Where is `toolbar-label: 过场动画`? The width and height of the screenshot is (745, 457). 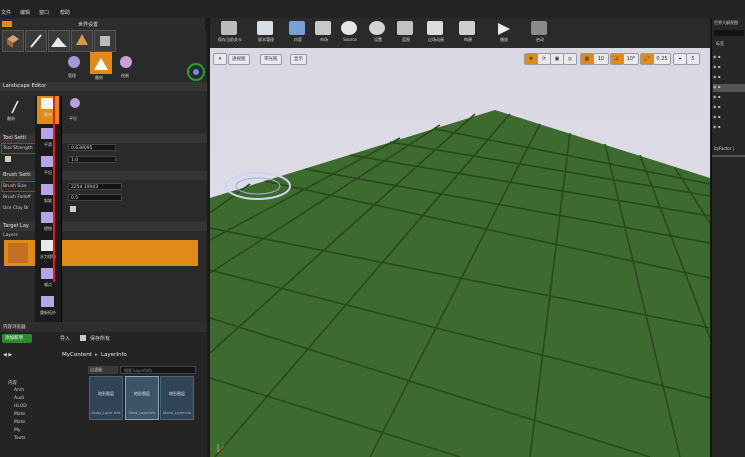 toolbar-label: 过场动画 is located at coordinates (436, 39).